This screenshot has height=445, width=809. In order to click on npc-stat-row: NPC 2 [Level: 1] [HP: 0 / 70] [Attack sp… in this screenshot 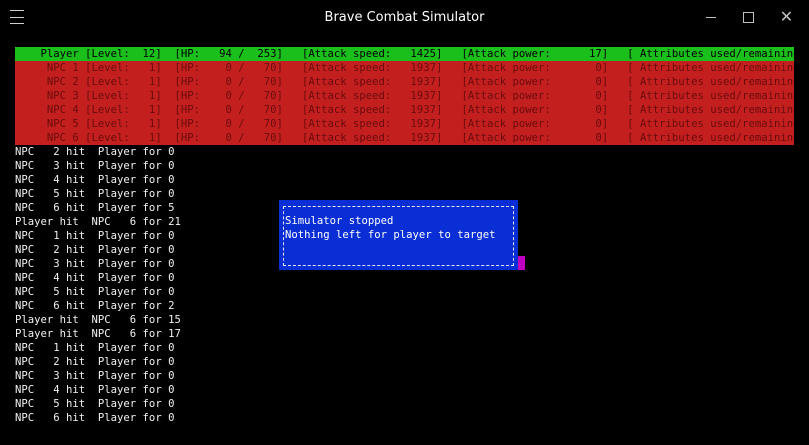, I will do `click(404, 82)`.